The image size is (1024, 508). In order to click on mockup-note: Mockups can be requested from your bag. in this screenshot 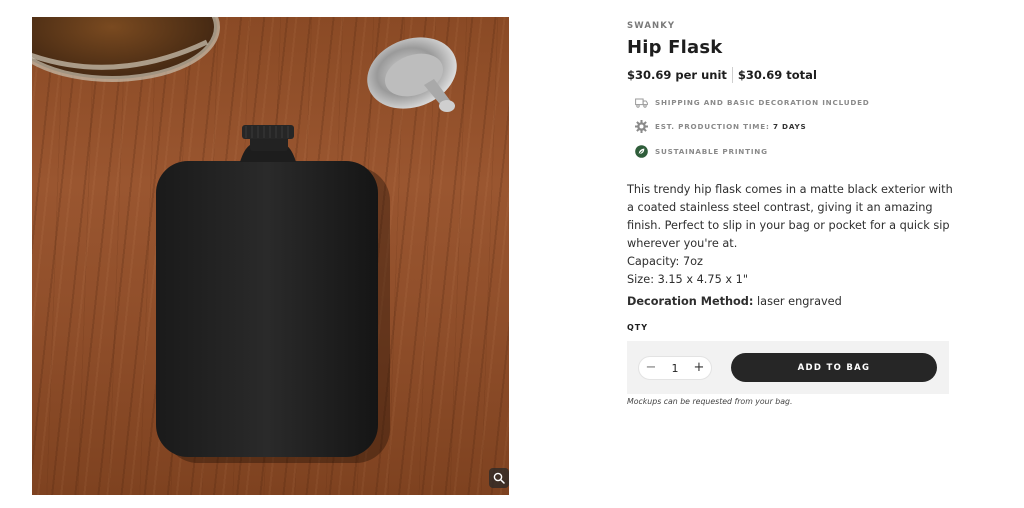, I will do `click(710, 401)`.